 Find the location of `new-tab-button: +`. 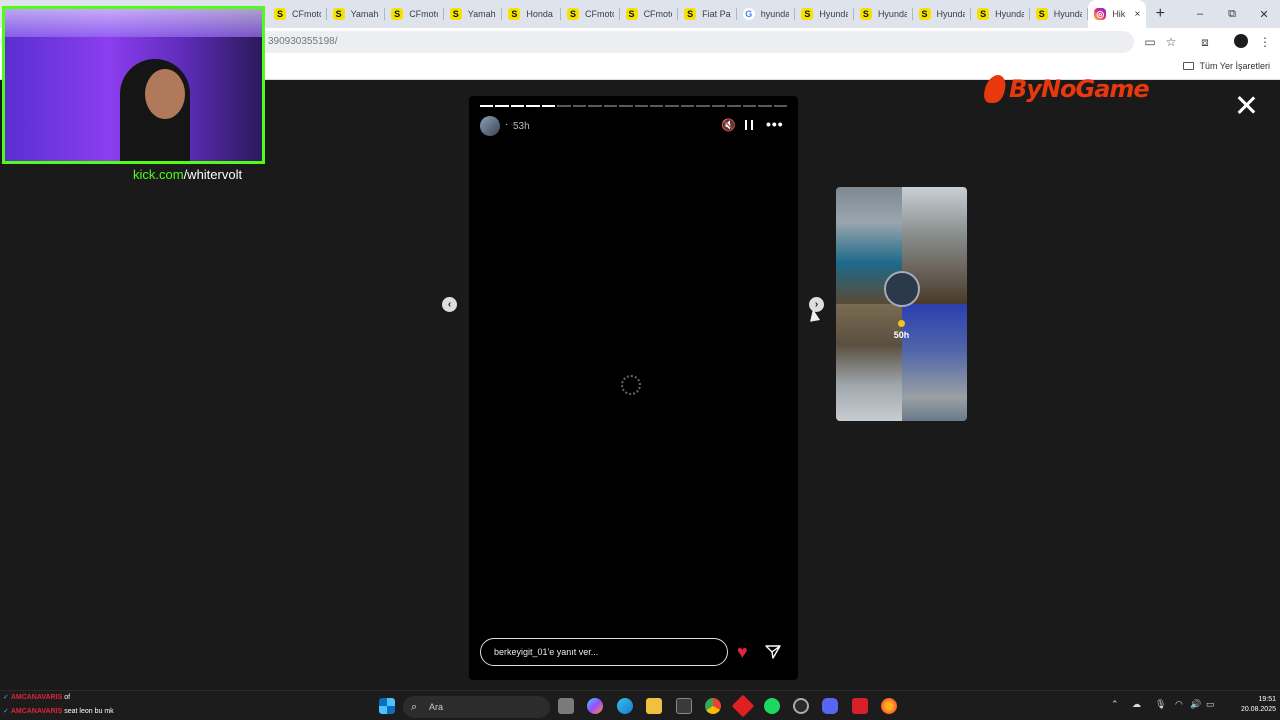

new-tab-button: + is located at coordinates (1160, 14).